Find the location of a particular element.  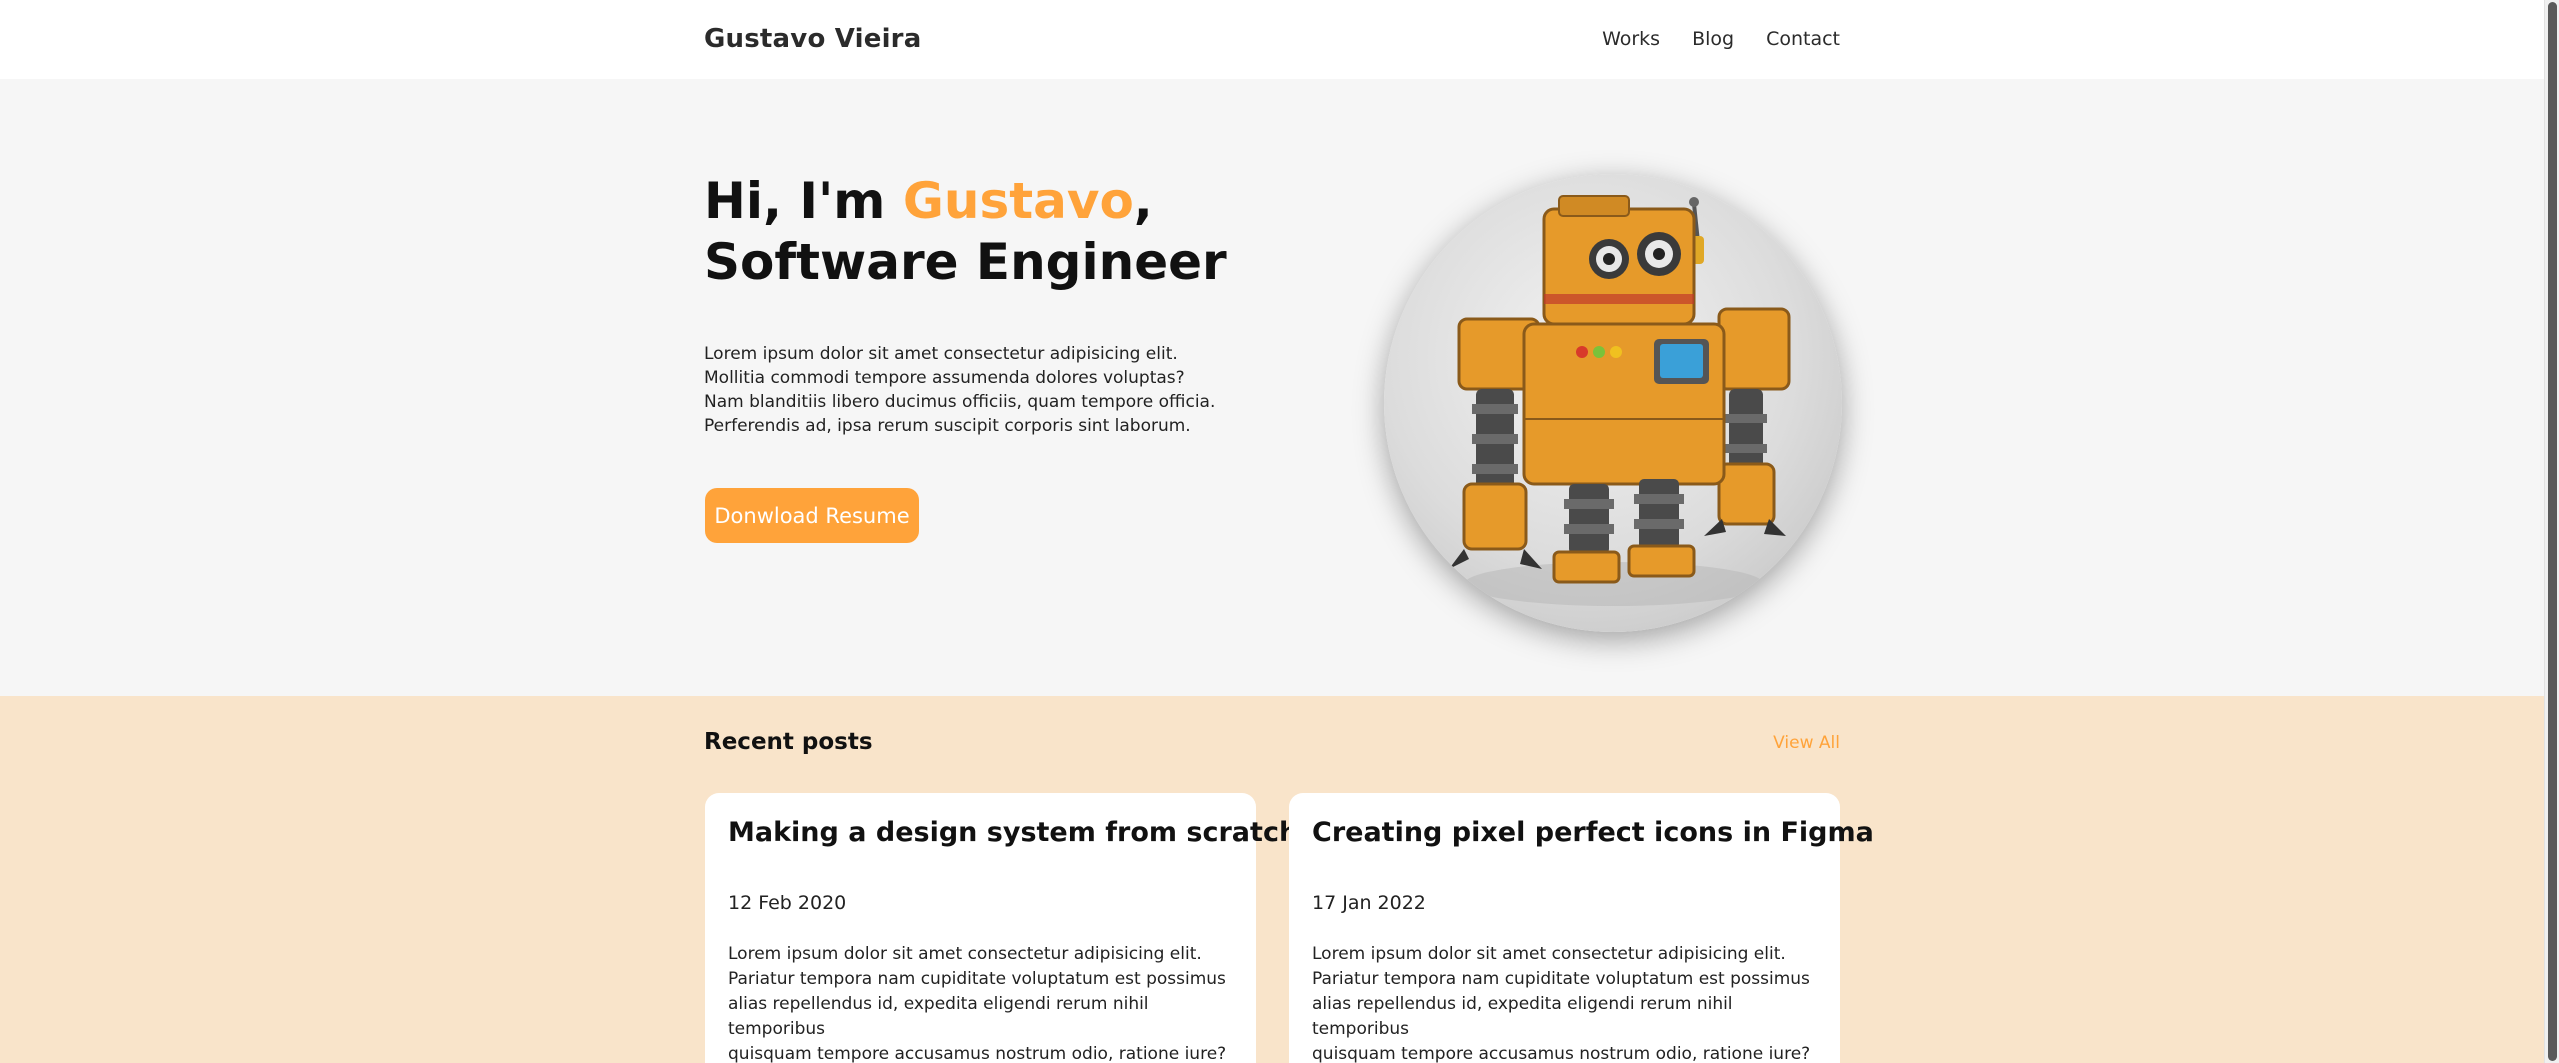

view-all-link: View All is located at coordinates (1806, 743).